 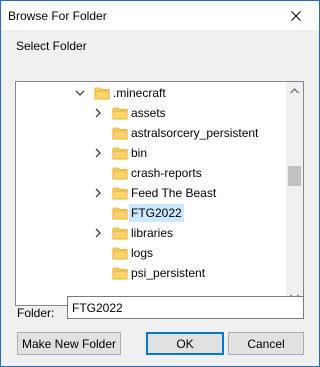 What do you see at coordinates (195, 133) in the screenshot?
I see `tree-item-label: astralsorcery_persistent` at bounding box center [195, 133].